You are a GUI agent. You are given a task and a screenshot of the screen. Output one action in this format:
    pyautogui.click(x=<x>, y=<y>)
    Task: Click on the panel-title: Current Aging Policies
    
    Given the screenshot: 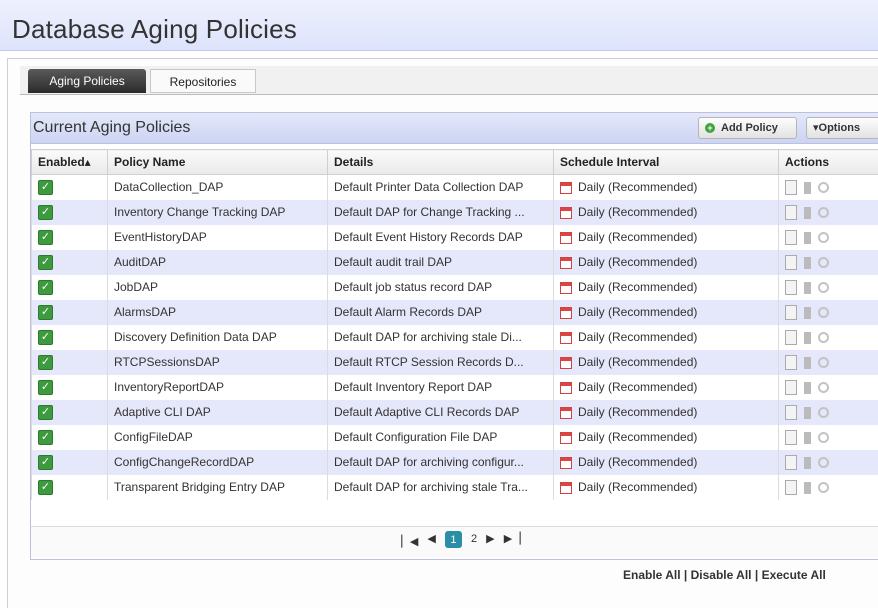 What is the action you would take?
    pyautogui.click(x=111, y=128)
    